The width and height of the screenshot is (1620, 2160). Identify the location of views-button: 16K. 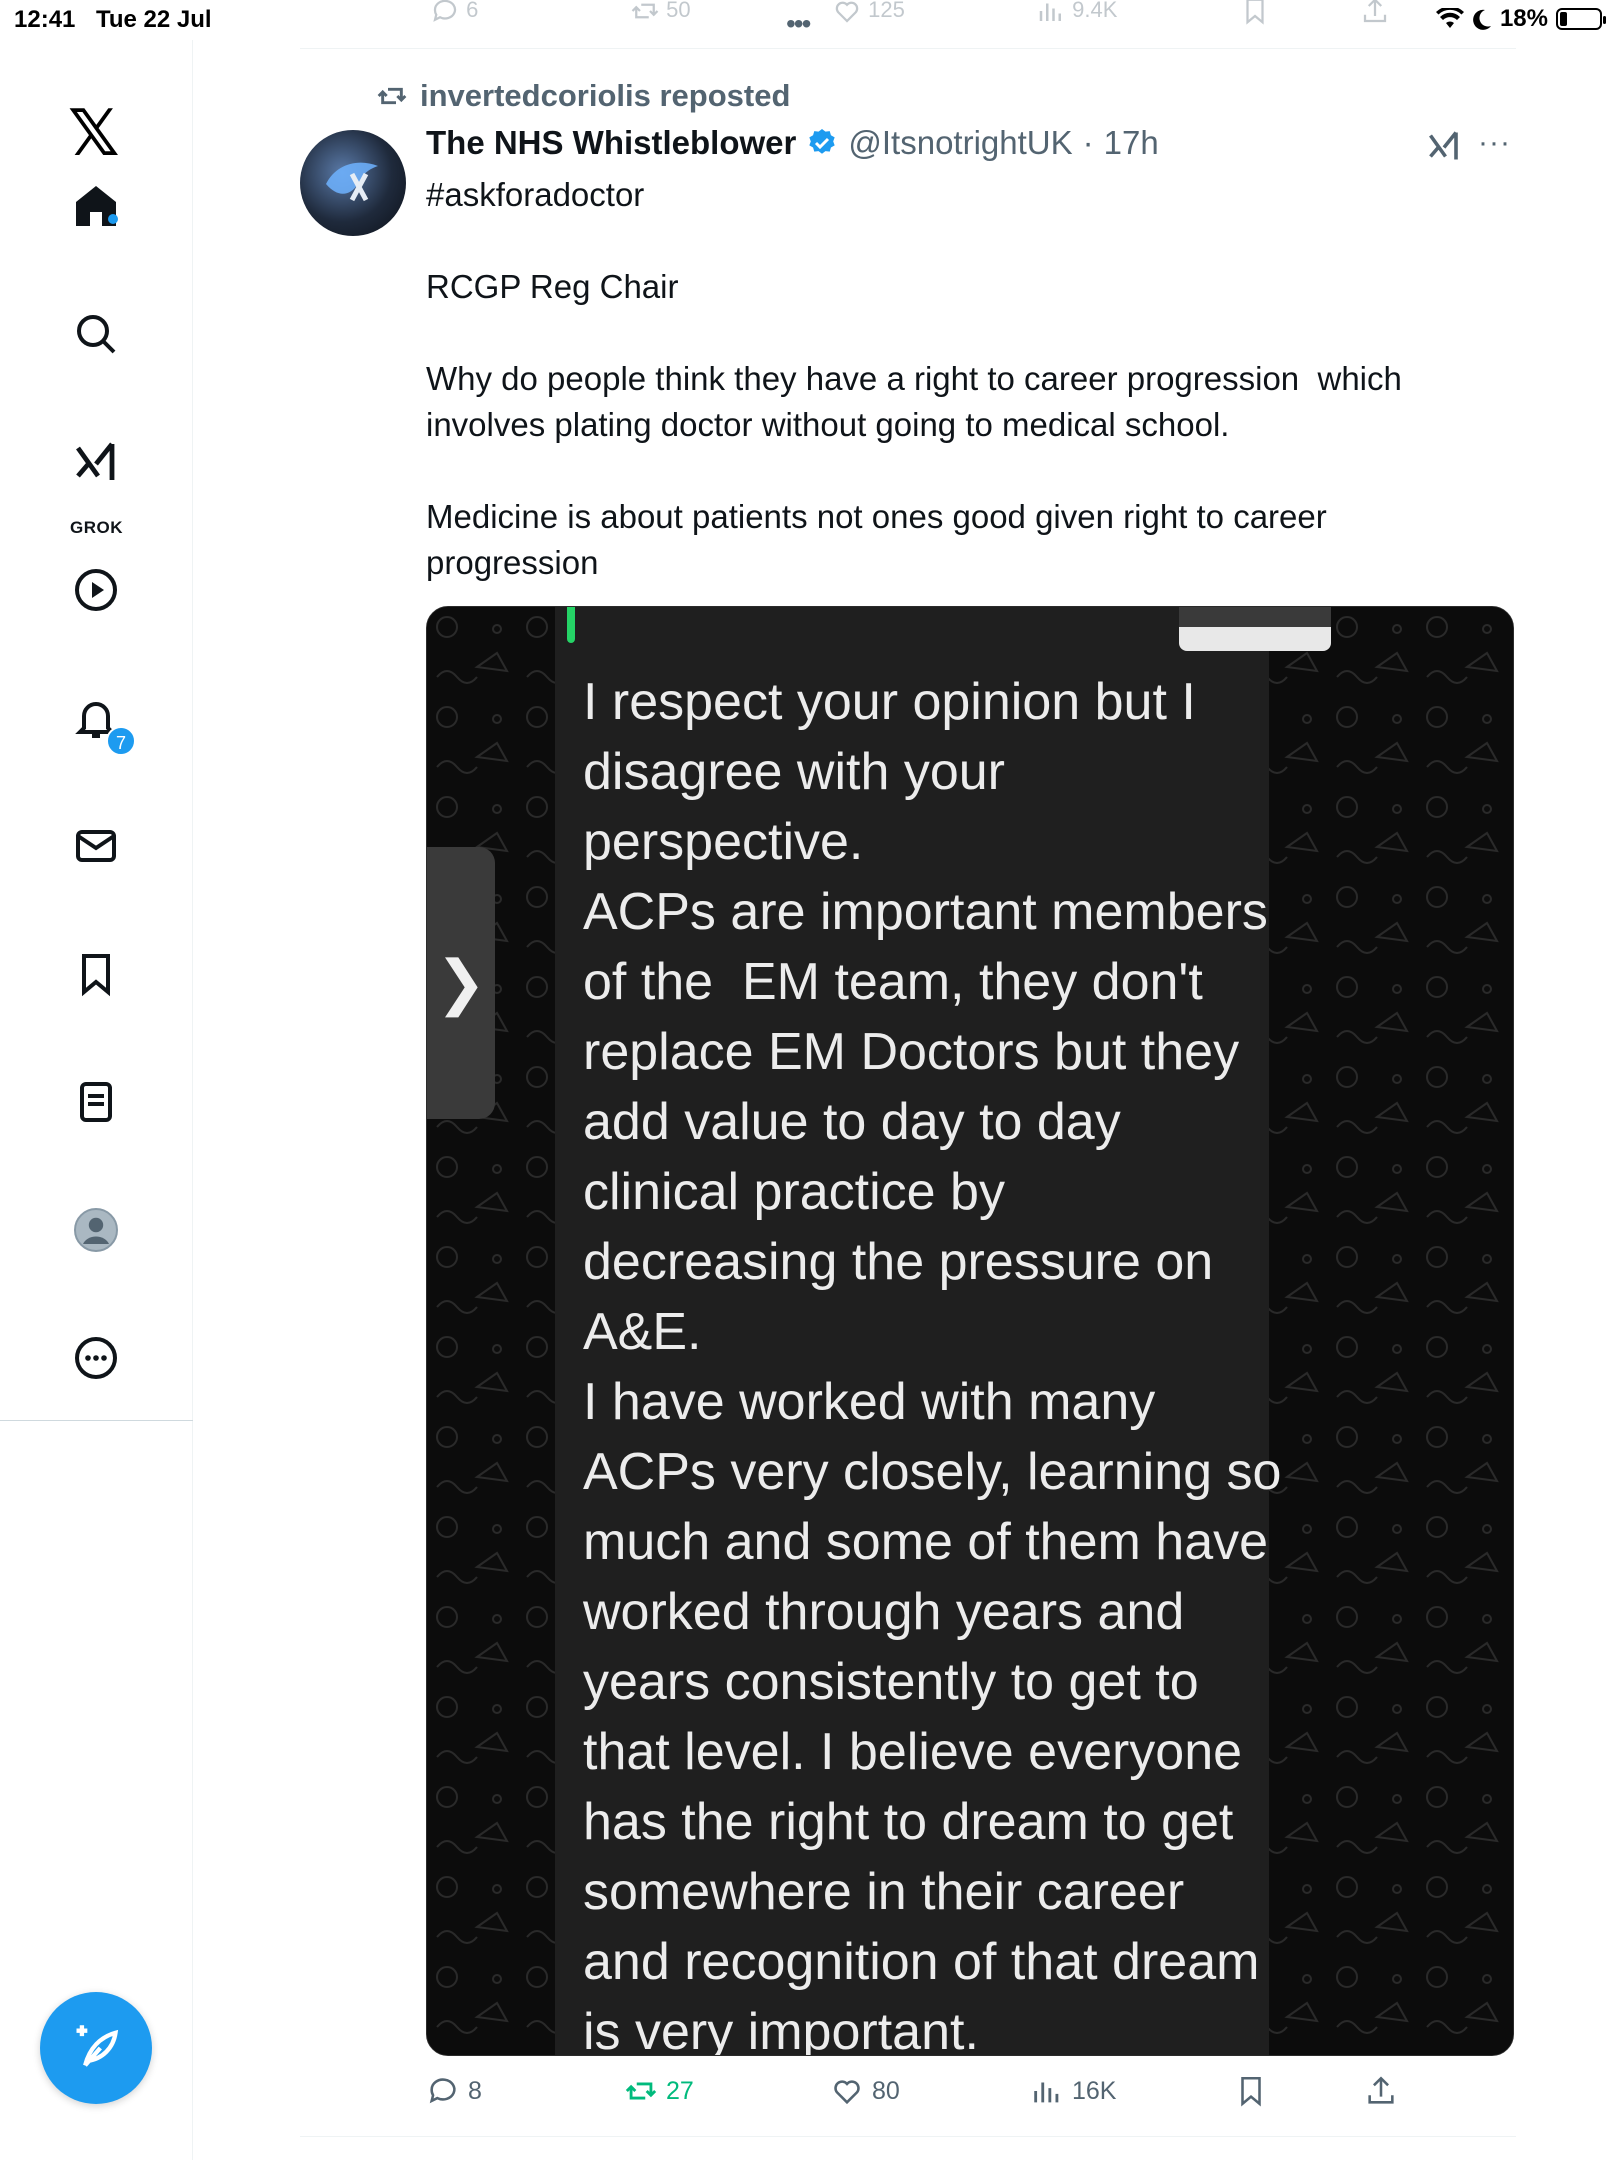
(1073, 2091).